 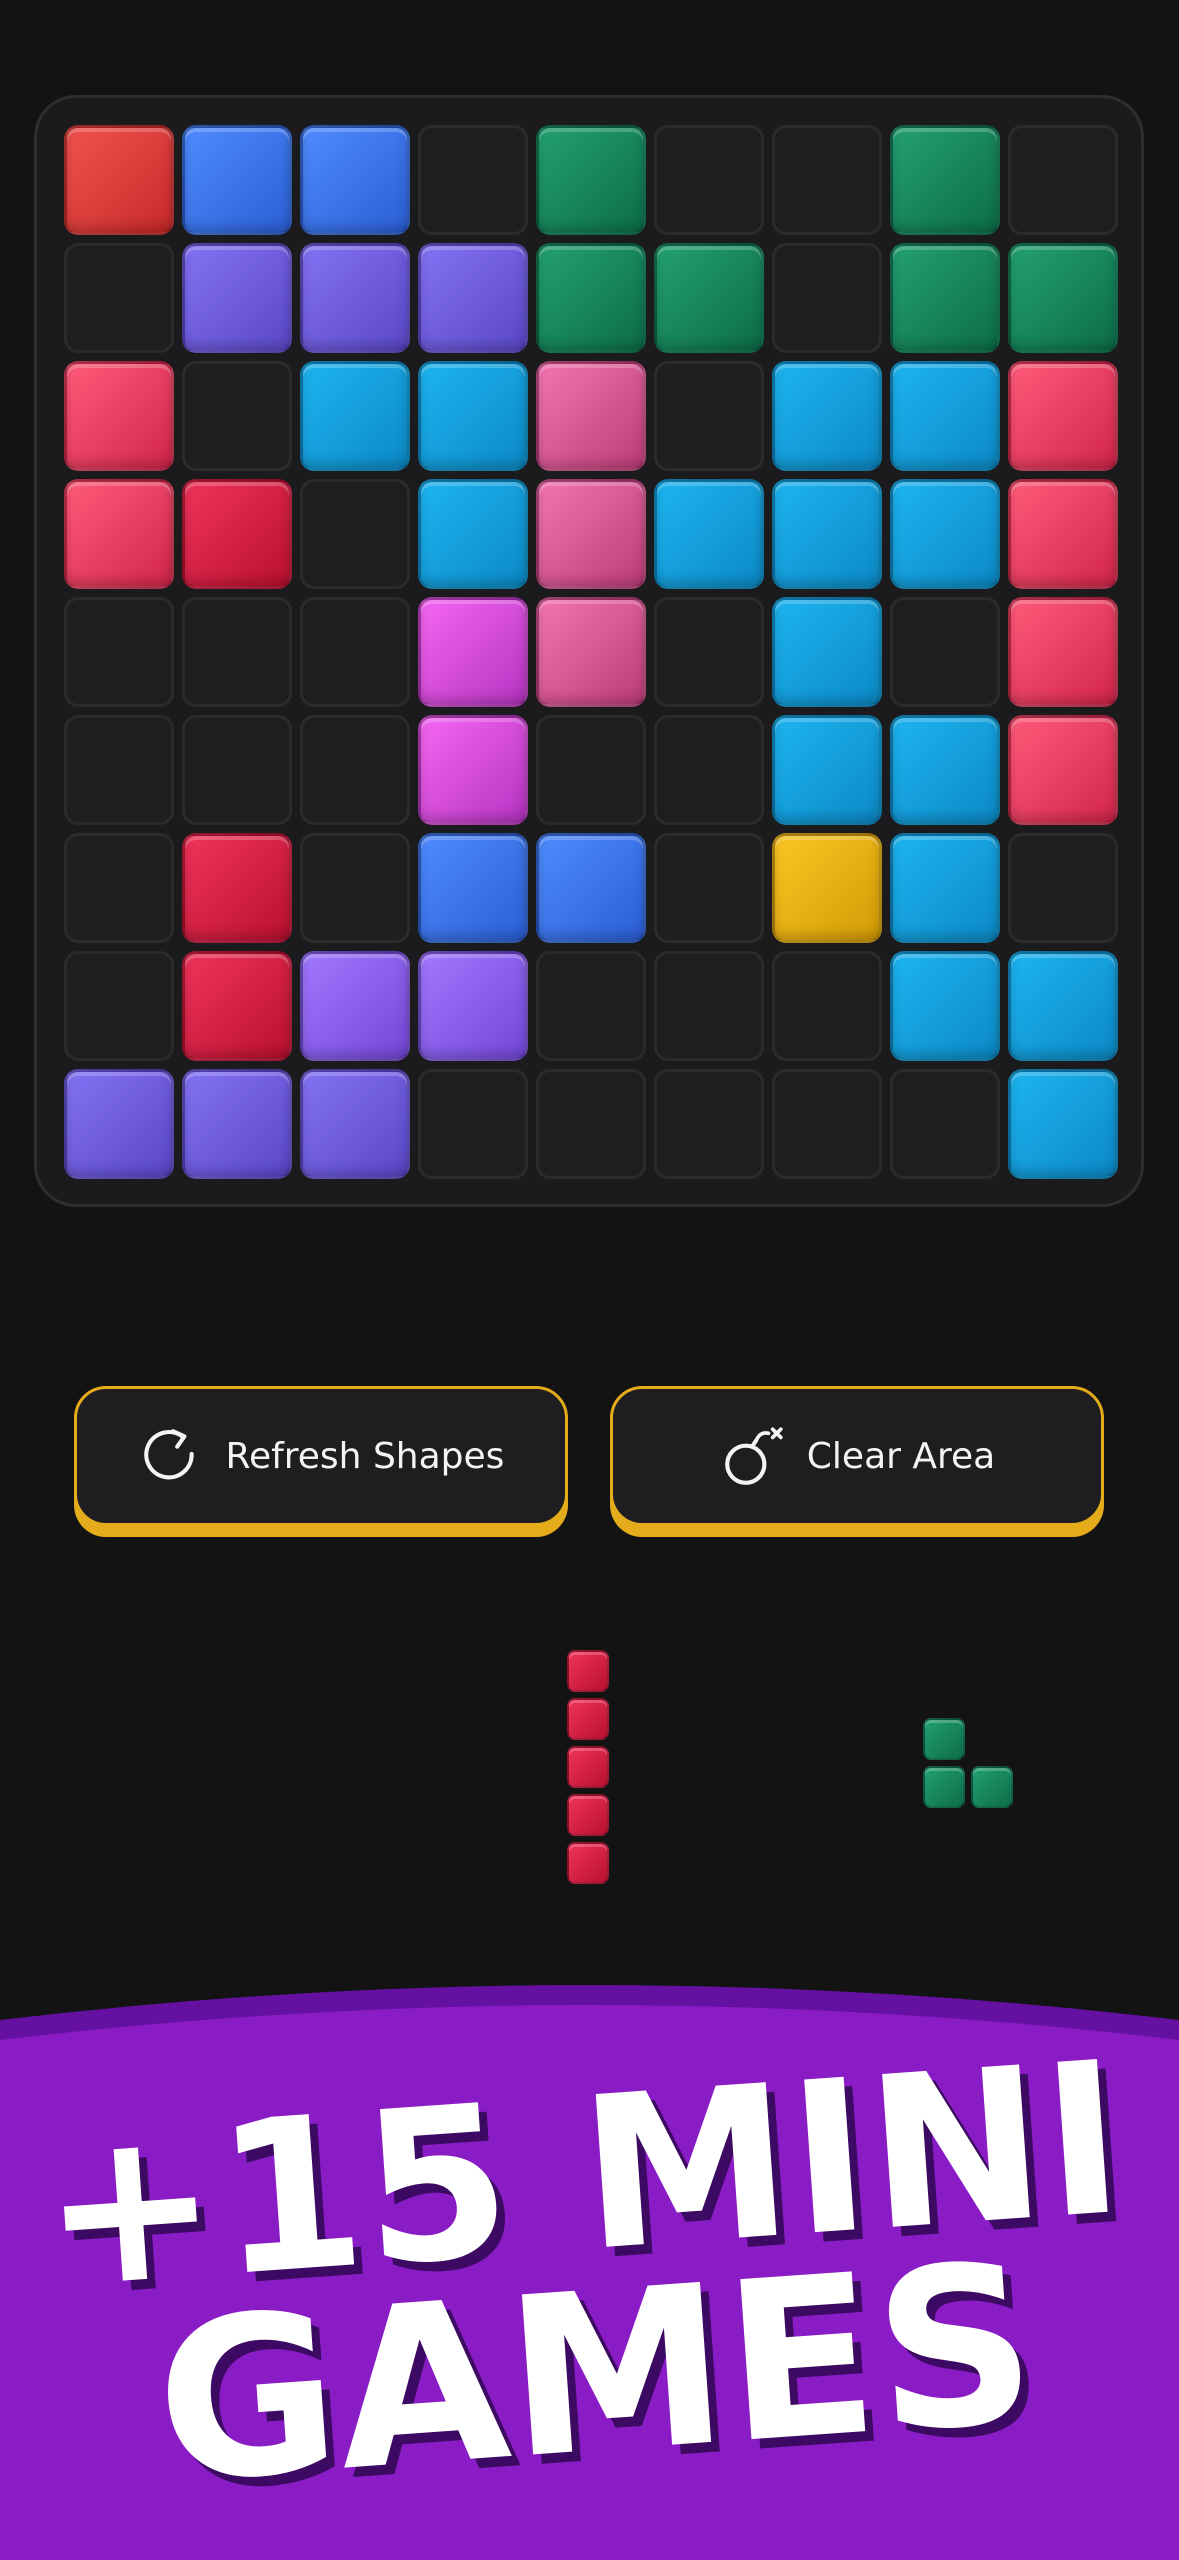 I want to click on clear-area-label: Clear Area, so click(x=901, y=1456).